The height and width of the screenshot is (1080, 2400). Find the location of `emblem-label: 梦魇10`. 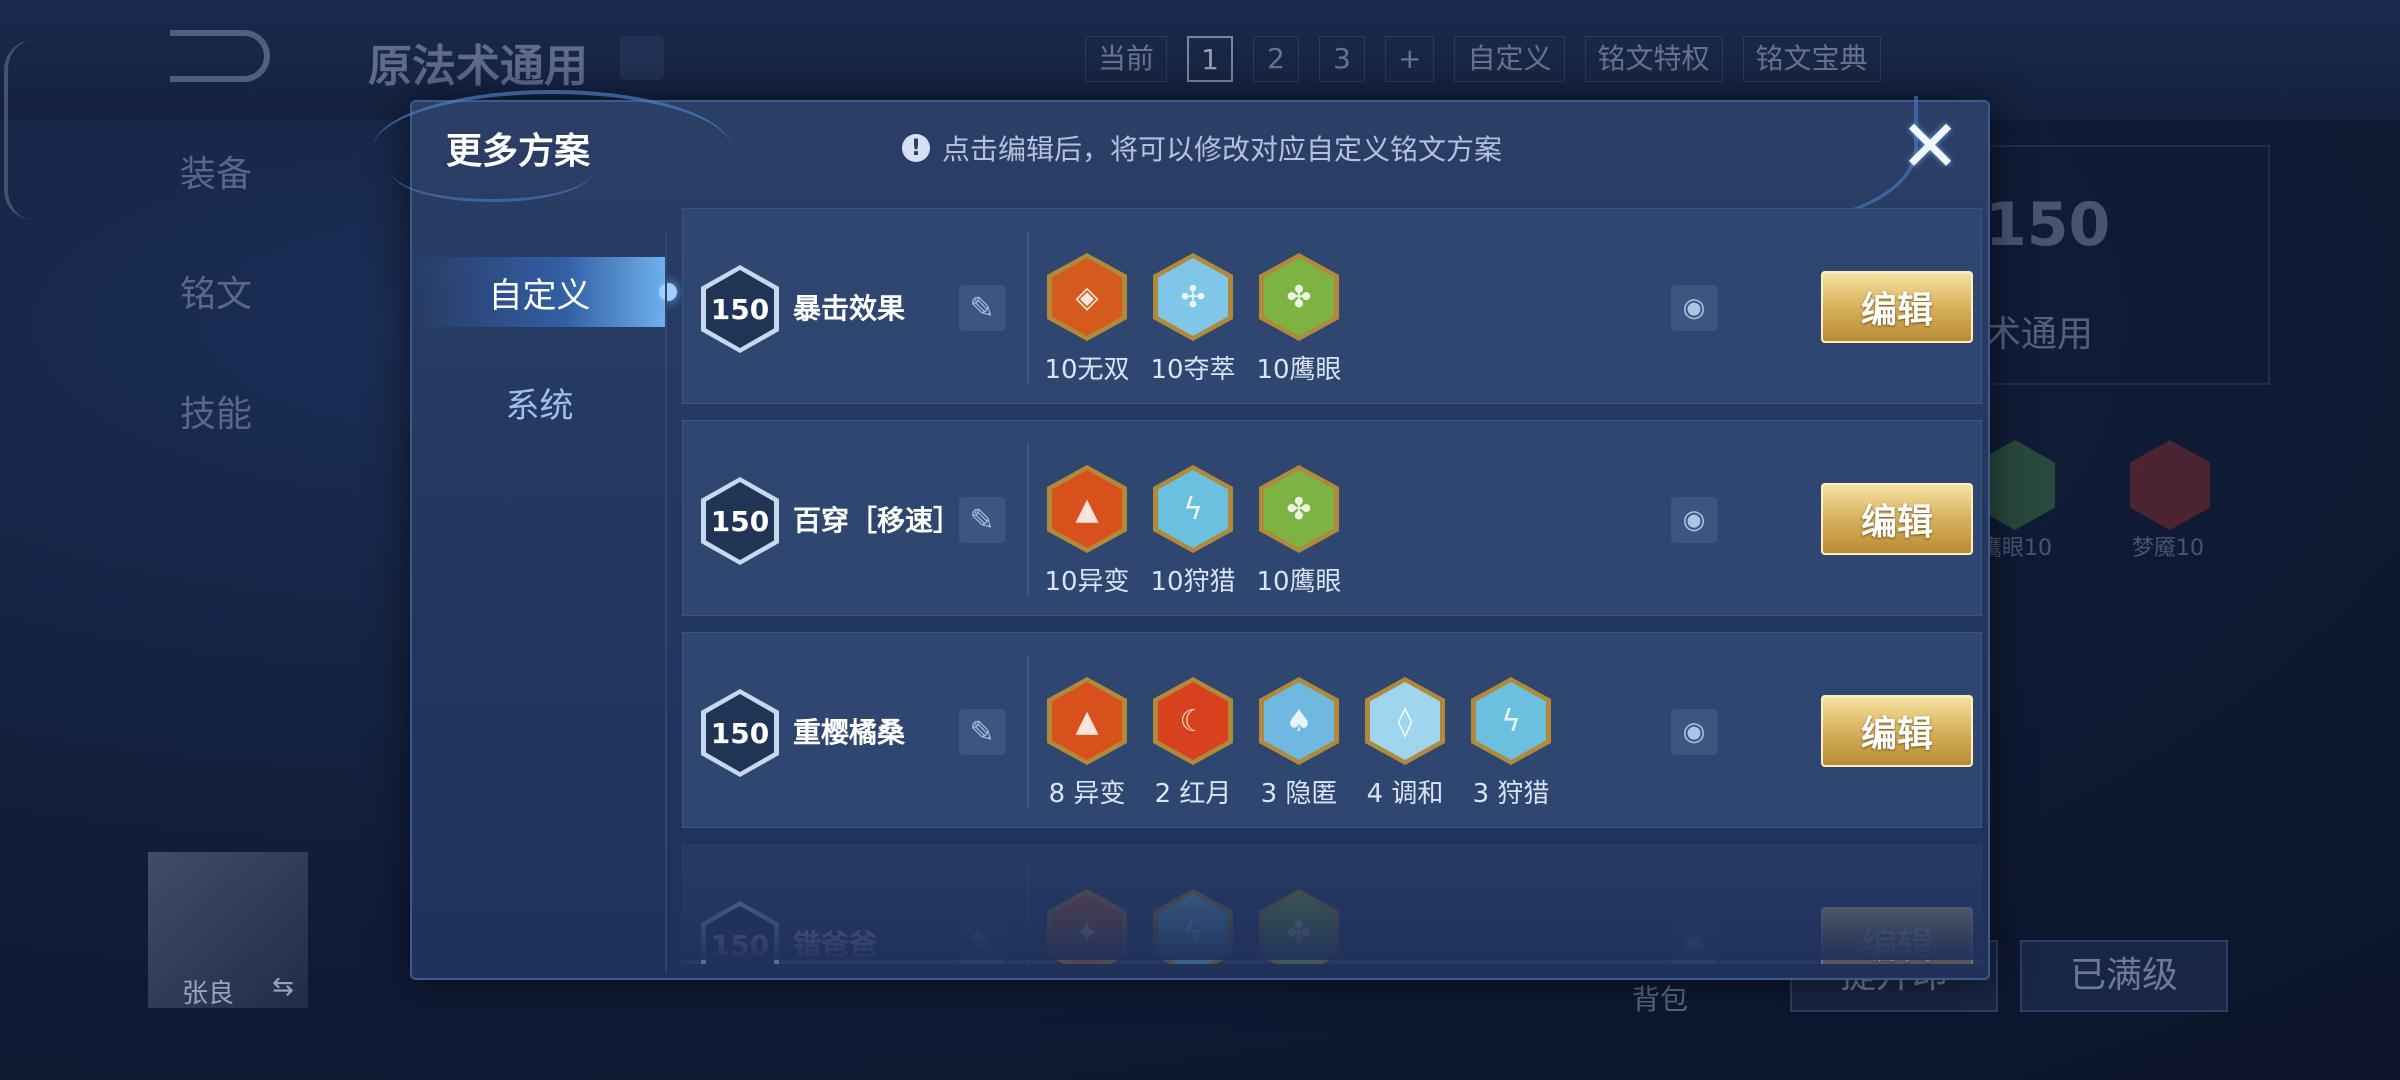

emblem-label: 梦魇10 is located at coordinates (2168, 548).